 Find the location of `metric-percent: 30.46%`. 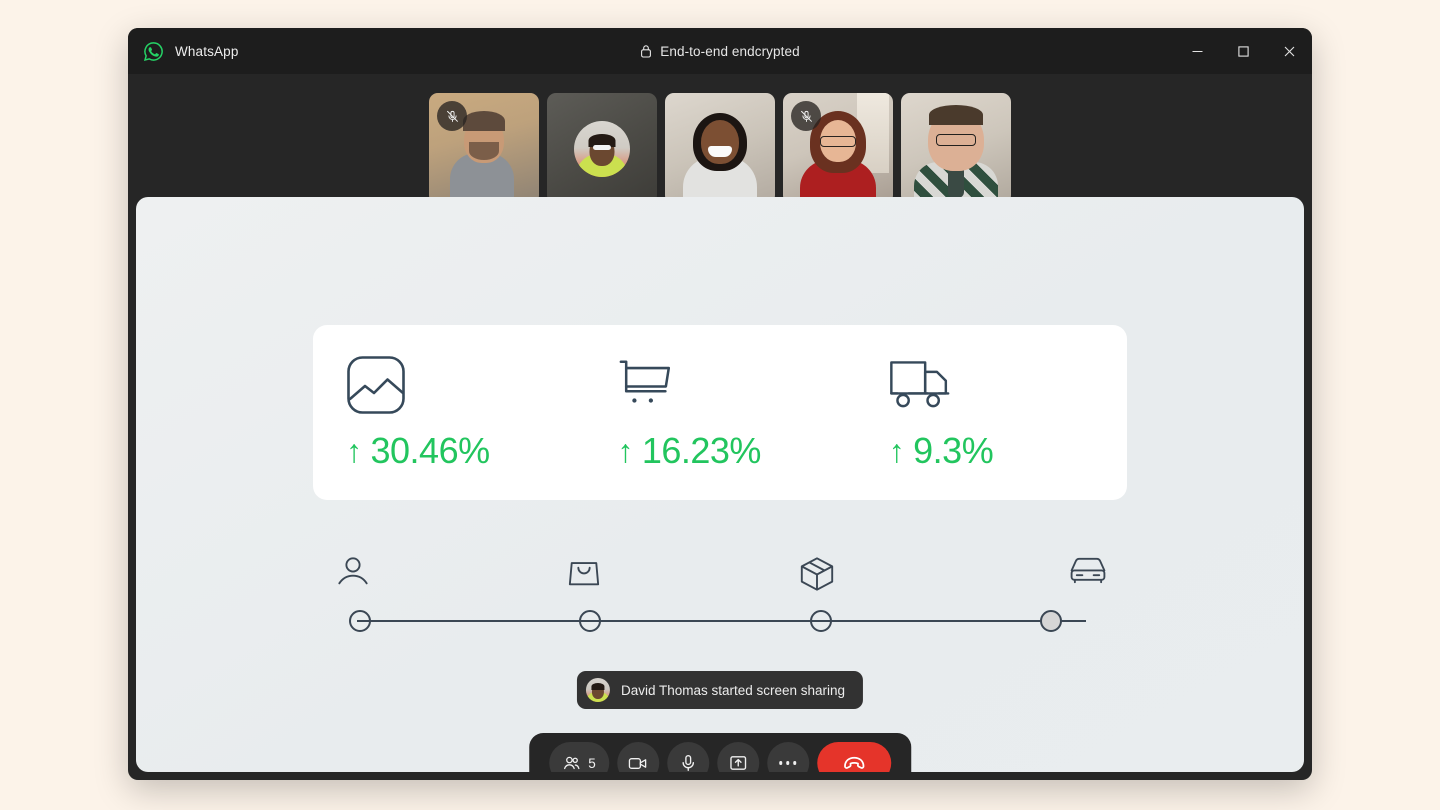

metric-percent: 30.46% is located at coordinates (430, 450).